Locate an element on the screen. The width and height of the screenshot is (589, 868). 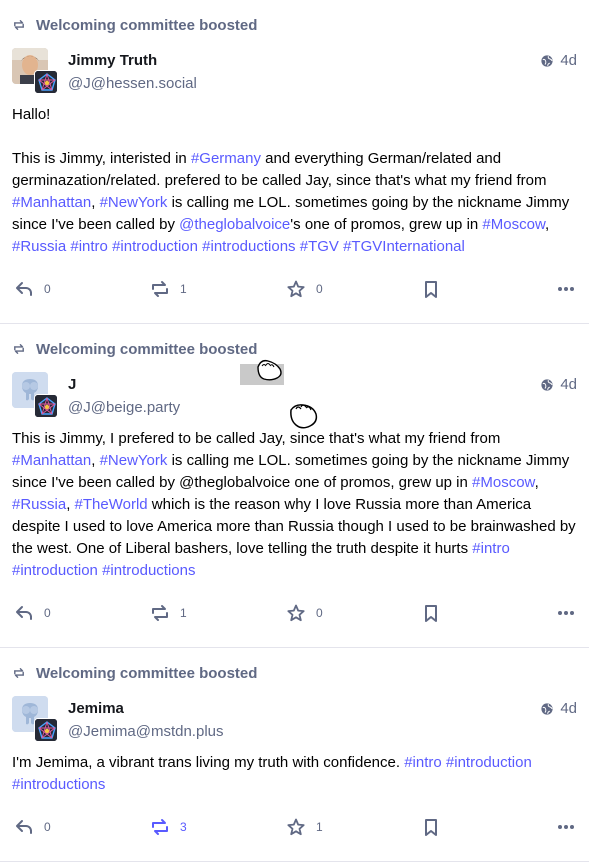
author-info: Jemima @Jemima@mstdn.plus is located at coordinates (146, 721).